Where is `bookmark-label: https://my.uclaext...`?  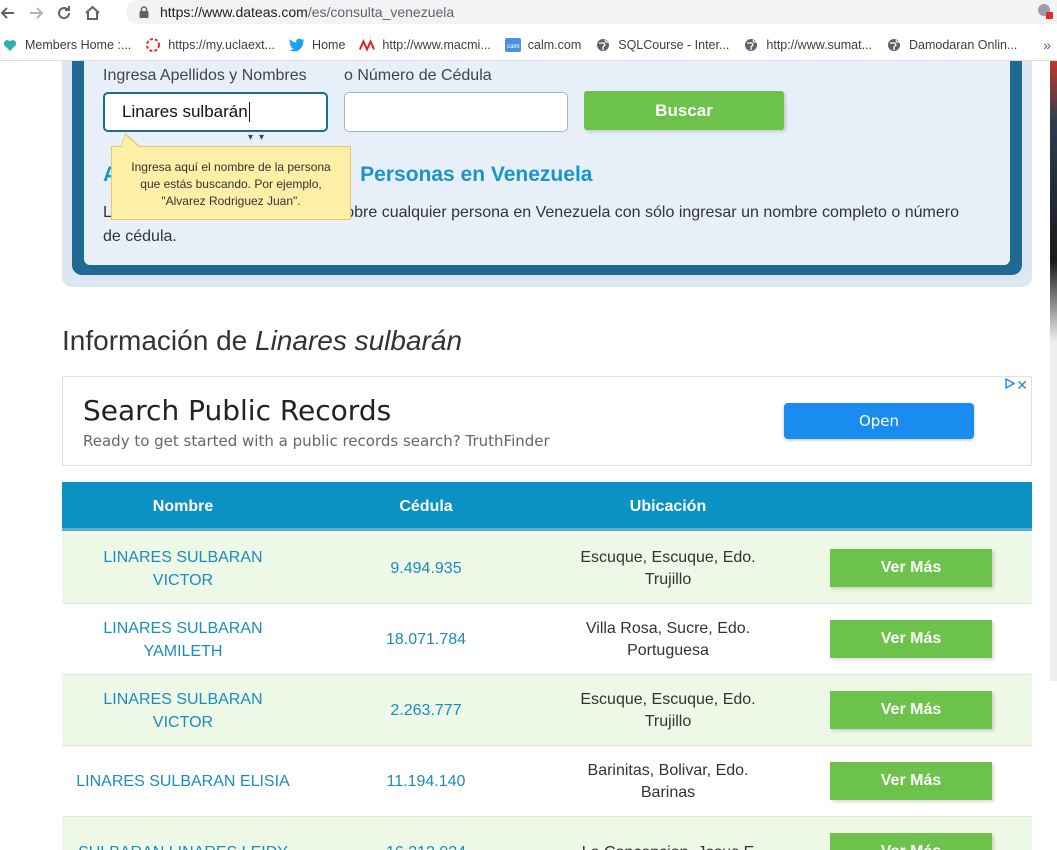
bookmark-label: https://my.uclaext... is located at coordinates (222, 45).